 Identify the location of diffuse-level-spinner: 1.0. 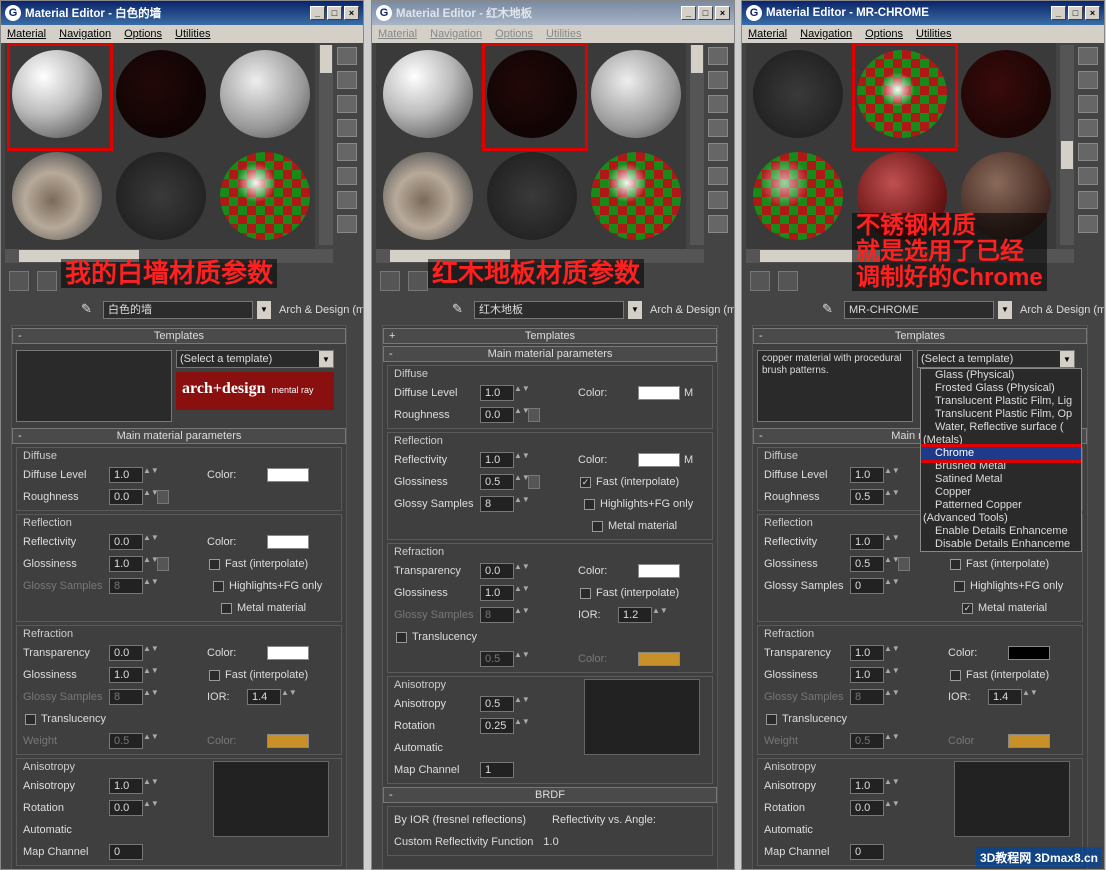
(126, 475).